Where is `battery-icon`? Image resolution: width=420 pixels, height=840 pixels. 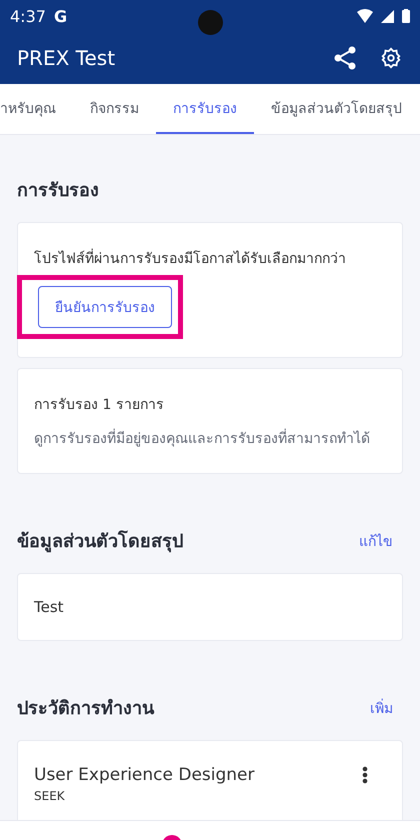
battery-icon is located at coordinates (406, 16).